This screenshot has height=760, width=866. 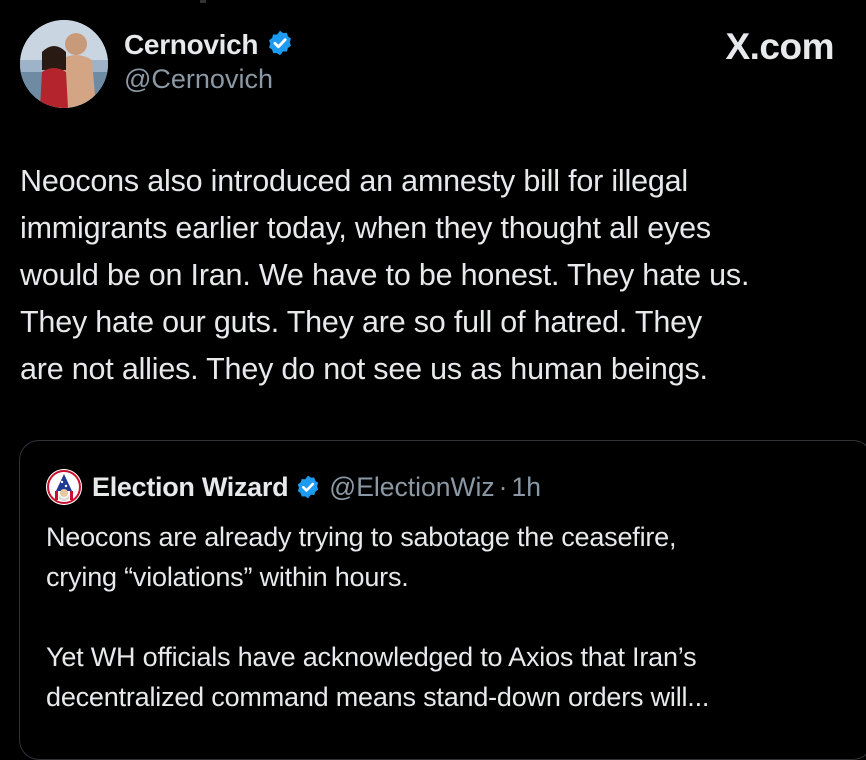 What do you see at coordinates (427, 66) in the screenshot?
I see `tweet-header: Cernovich @Cernovich X.com` at bounding box center [427, 66].